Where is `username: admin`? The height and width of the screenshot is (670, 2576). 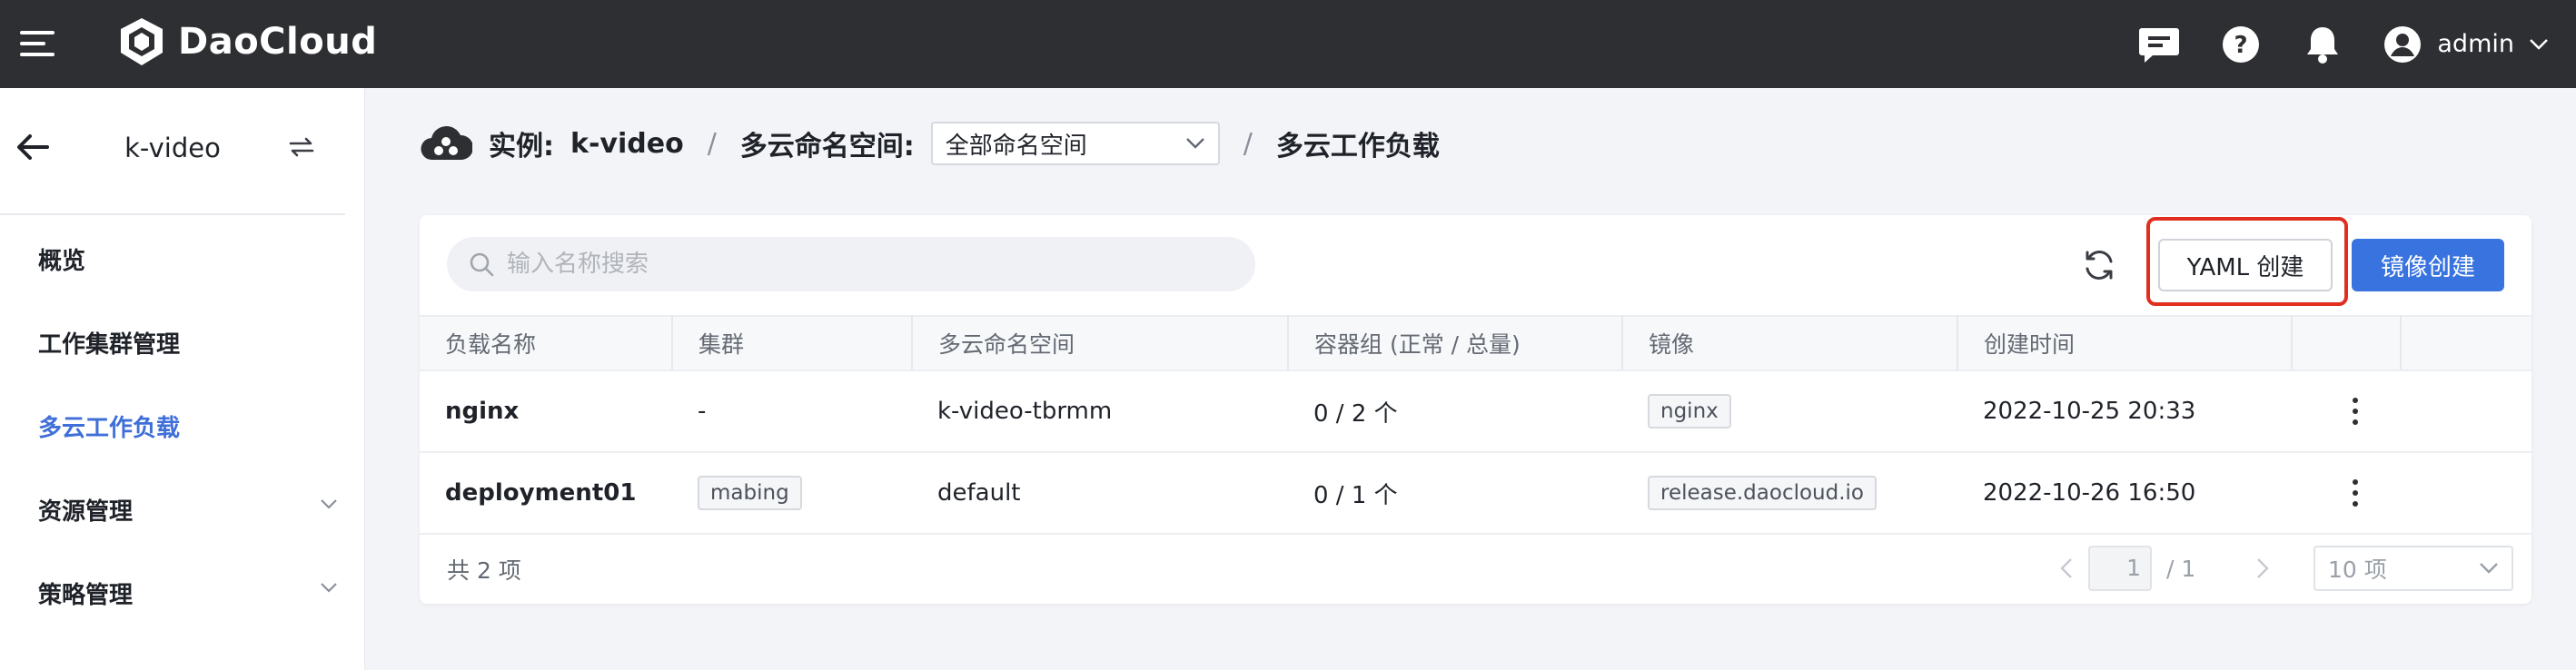
username: admin is located at coordinates (2475, 44).